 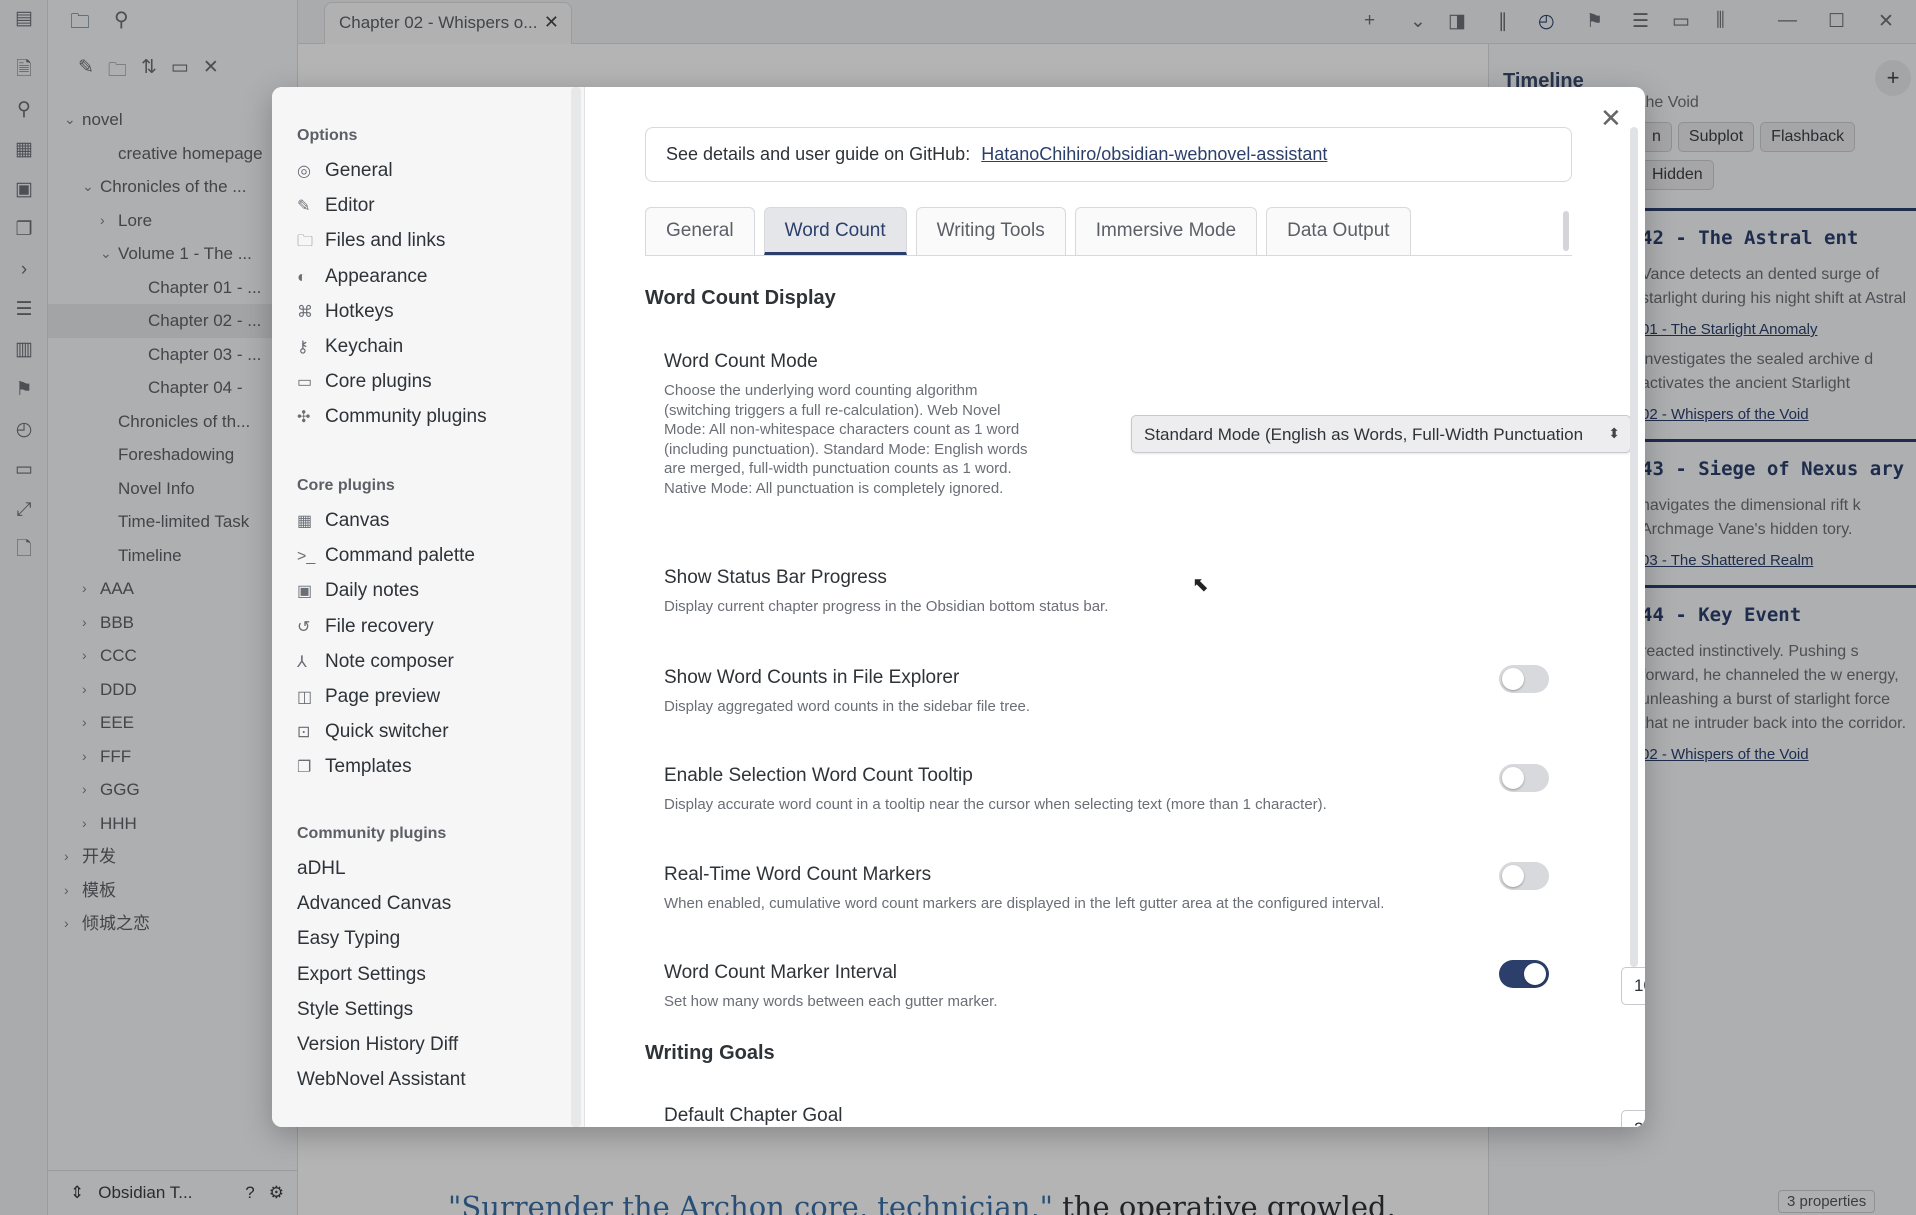 I want to click on chevron-updown-icon: ⬍, so click(x=1612, y=433).